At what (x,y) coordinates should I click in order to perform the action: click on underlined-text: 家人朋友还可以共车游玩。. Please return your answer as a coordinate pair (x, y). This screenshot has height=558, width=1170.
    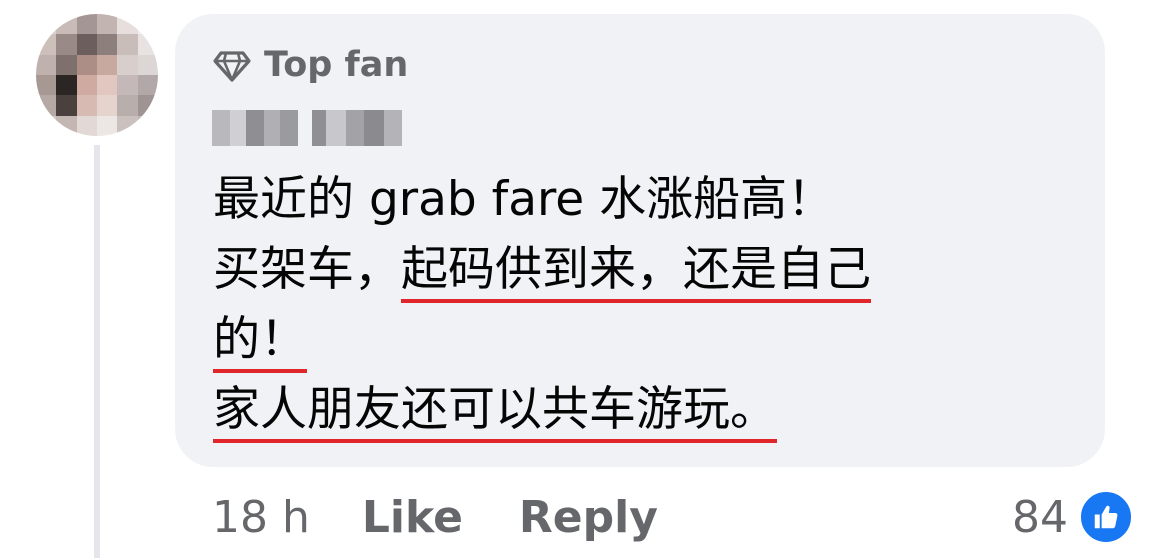
    Looking at the image, I should click on (495, 412).